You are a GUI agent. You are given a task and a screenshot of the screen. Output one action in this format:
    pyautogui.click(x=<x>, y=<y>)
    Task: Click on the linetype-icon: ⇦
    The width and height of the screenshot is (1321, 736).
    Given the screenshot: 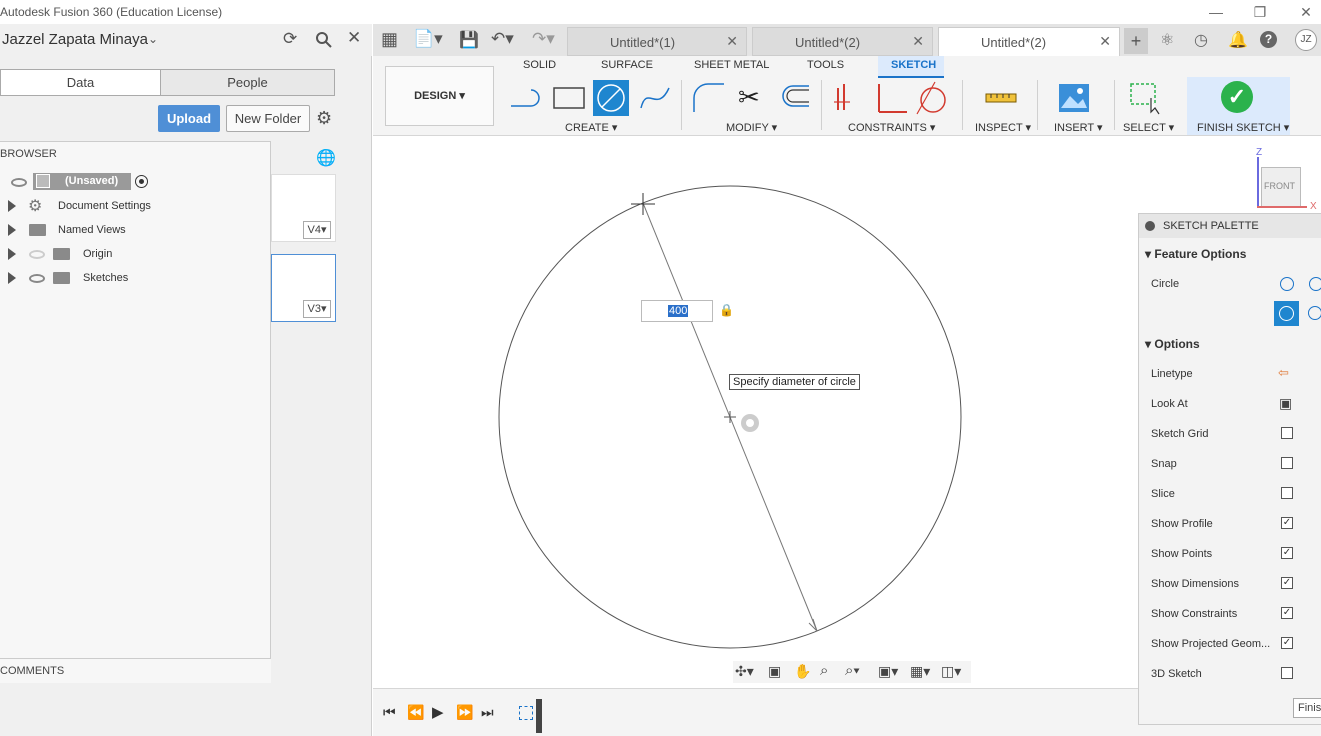 What is the action you would take?
    pyautogui.click(x=1283, y=373)
    